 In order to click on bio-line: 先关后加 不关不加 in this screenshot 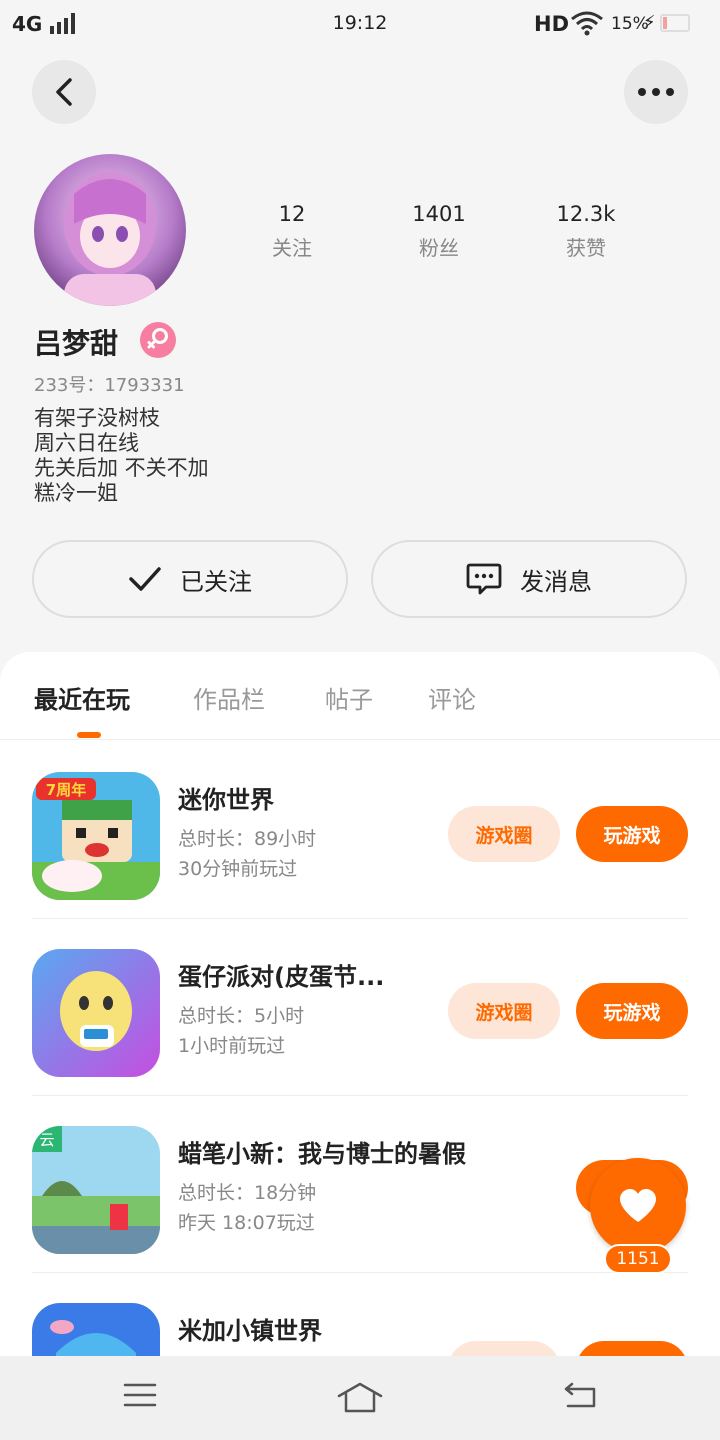, I will do `click(121, 468)`.